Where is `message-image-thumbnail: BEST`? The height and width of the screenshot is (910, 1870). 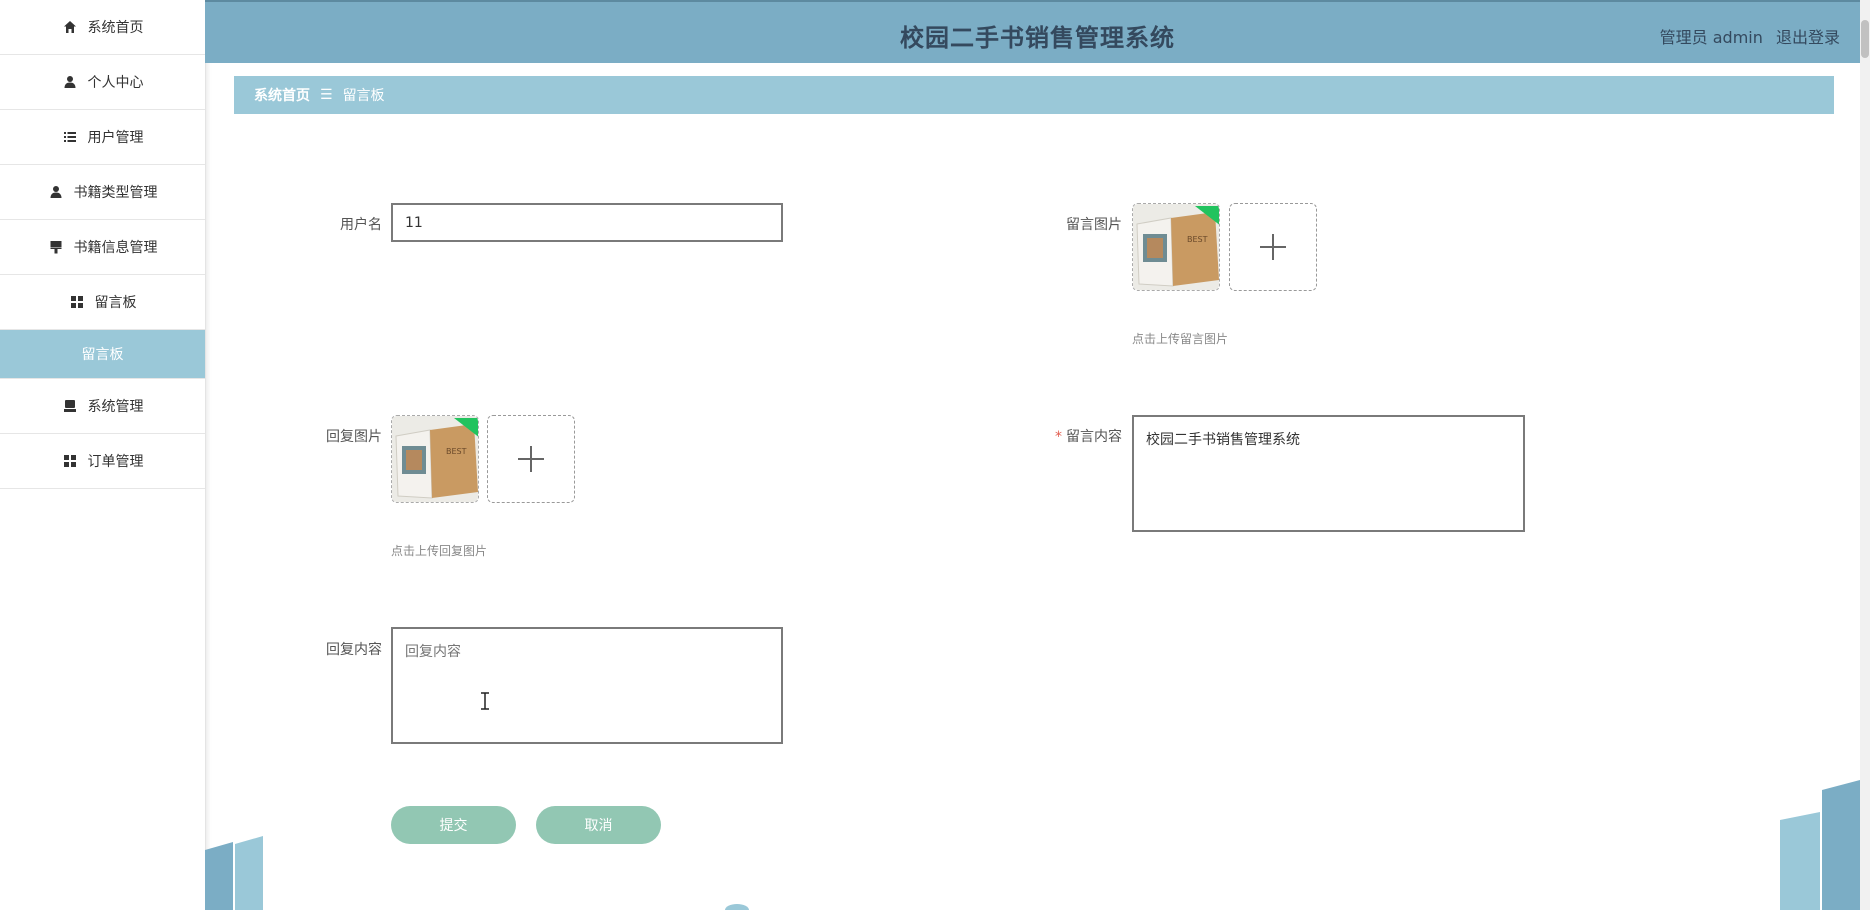 message-image-thumbnail: BEST is located at coordinates (1176, 247).